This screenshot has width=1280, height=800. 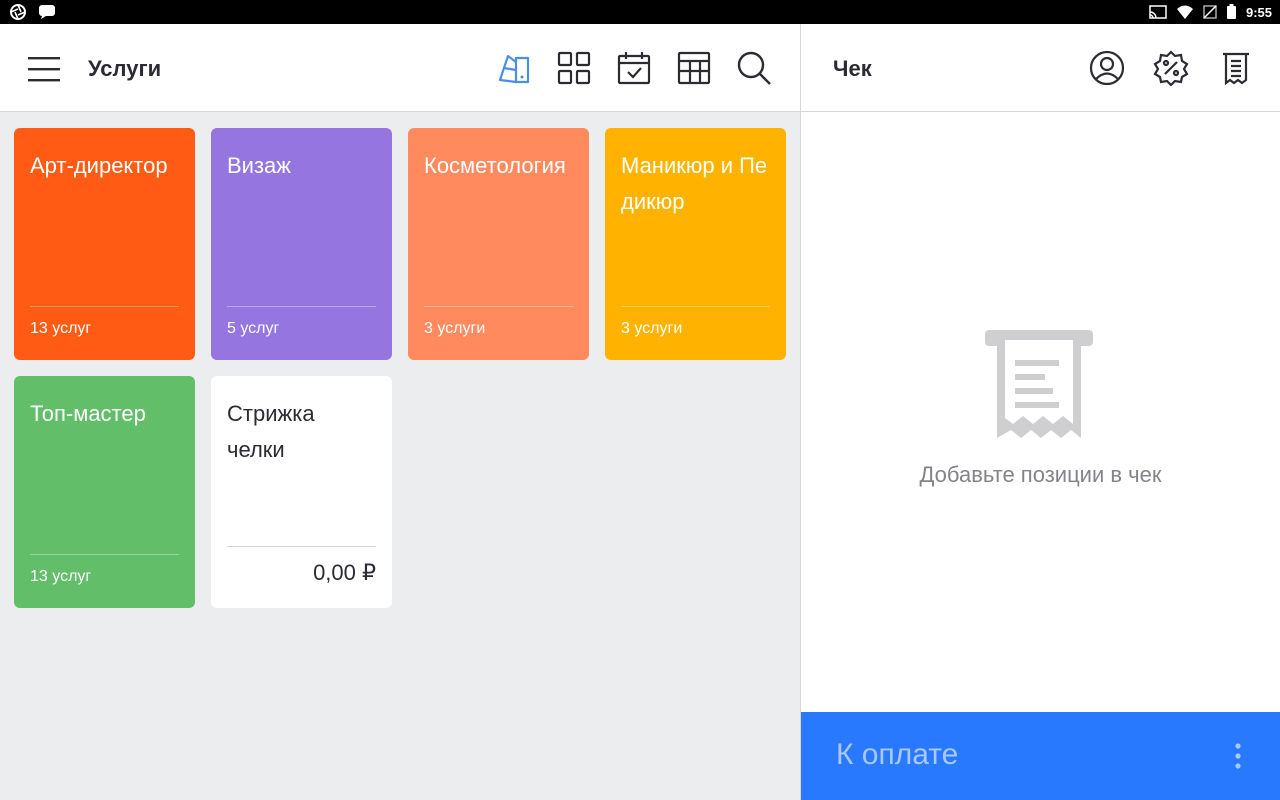 What do you see at coordinates (18, 13) in the screenshot?
I see `aperture-icon` at bounding box center [18, 13].